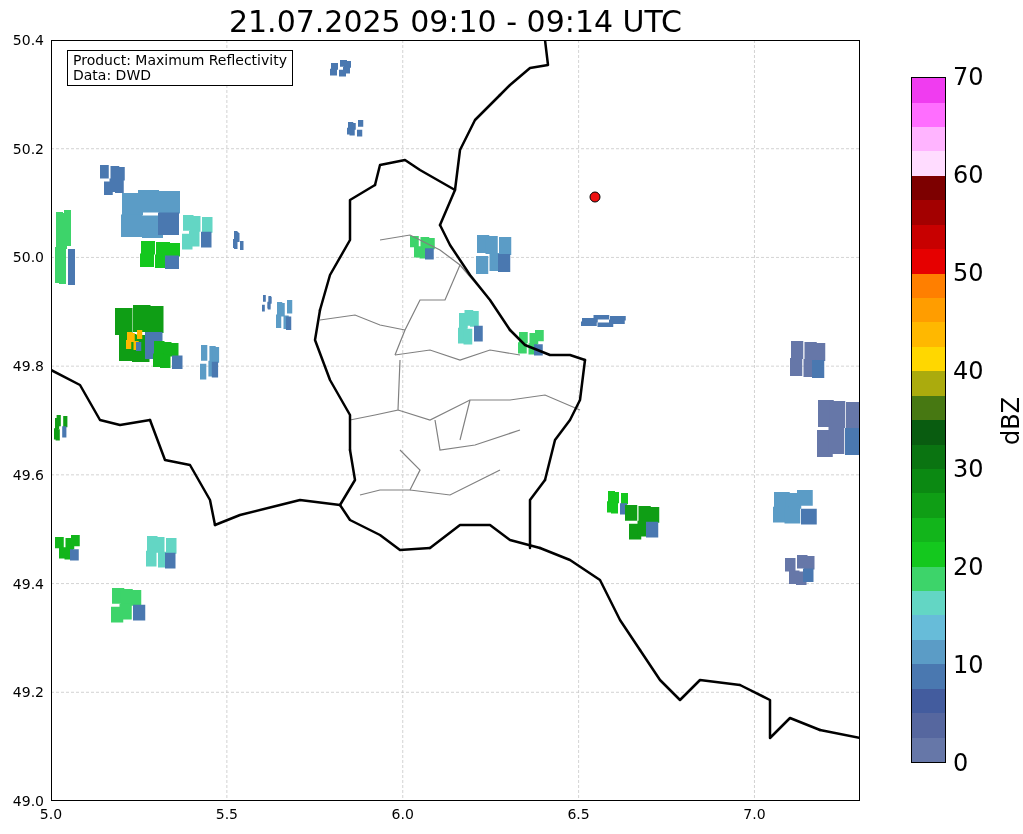 The height and width of the screenshot is (834, 1023). I want to click on chart-title: 21.07.2025 09:10 - 09:14 UTC, so click(455, 21).